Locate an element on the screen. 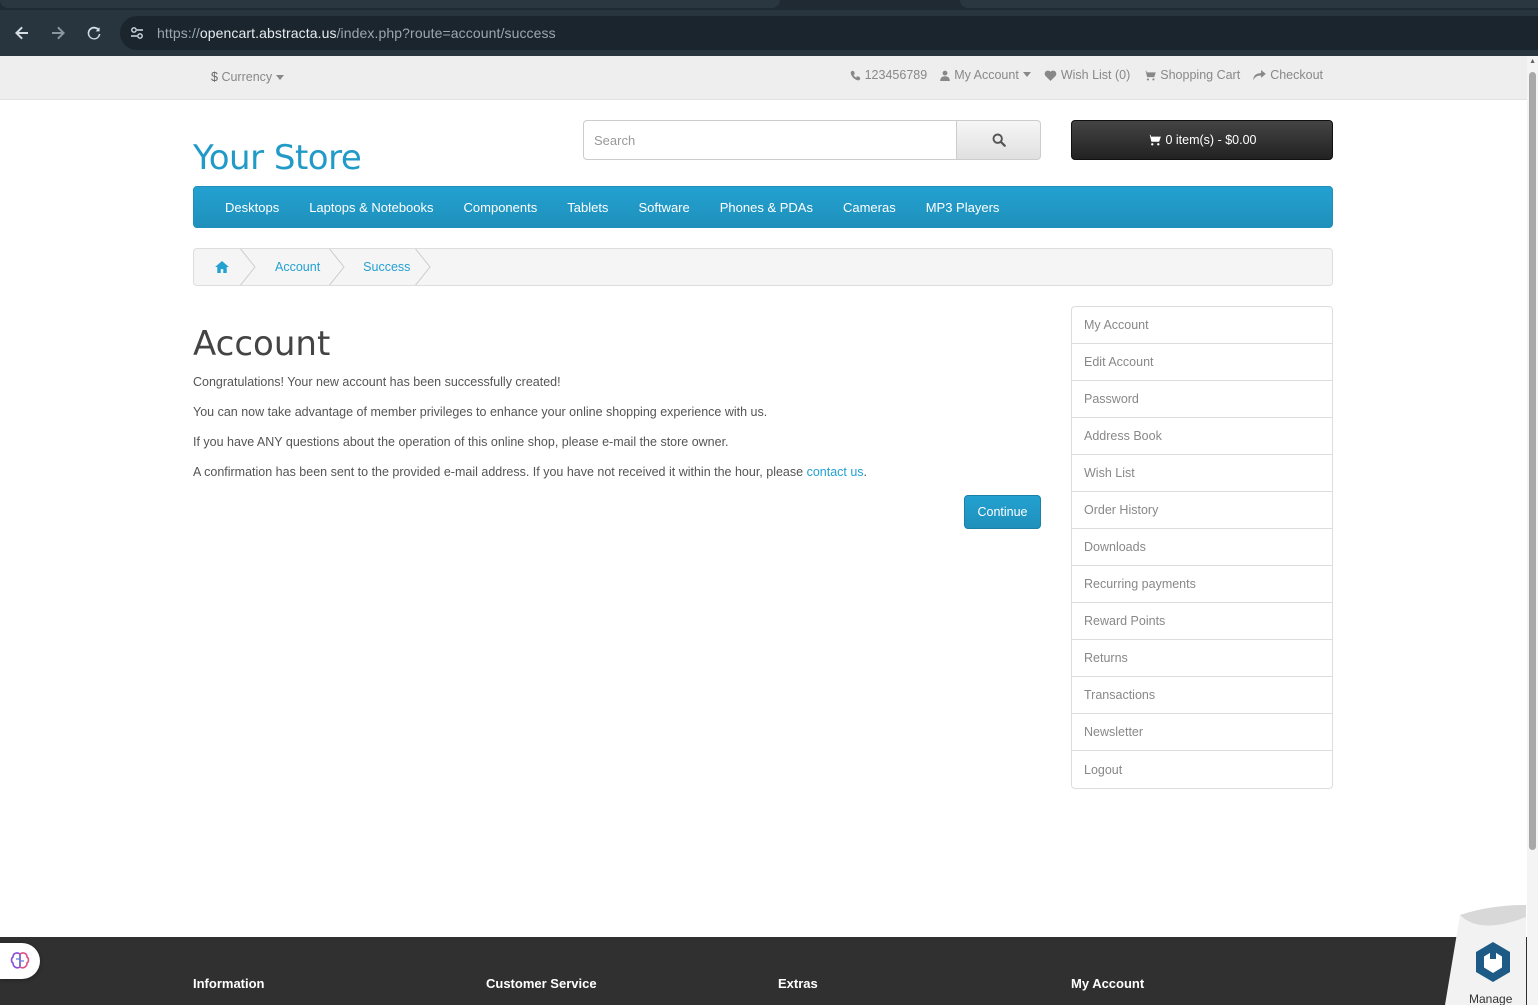 The image size is (1538, 1005). cart-total-button: 0 item(s) - $0.00 is located at coordinates (1202, 140).